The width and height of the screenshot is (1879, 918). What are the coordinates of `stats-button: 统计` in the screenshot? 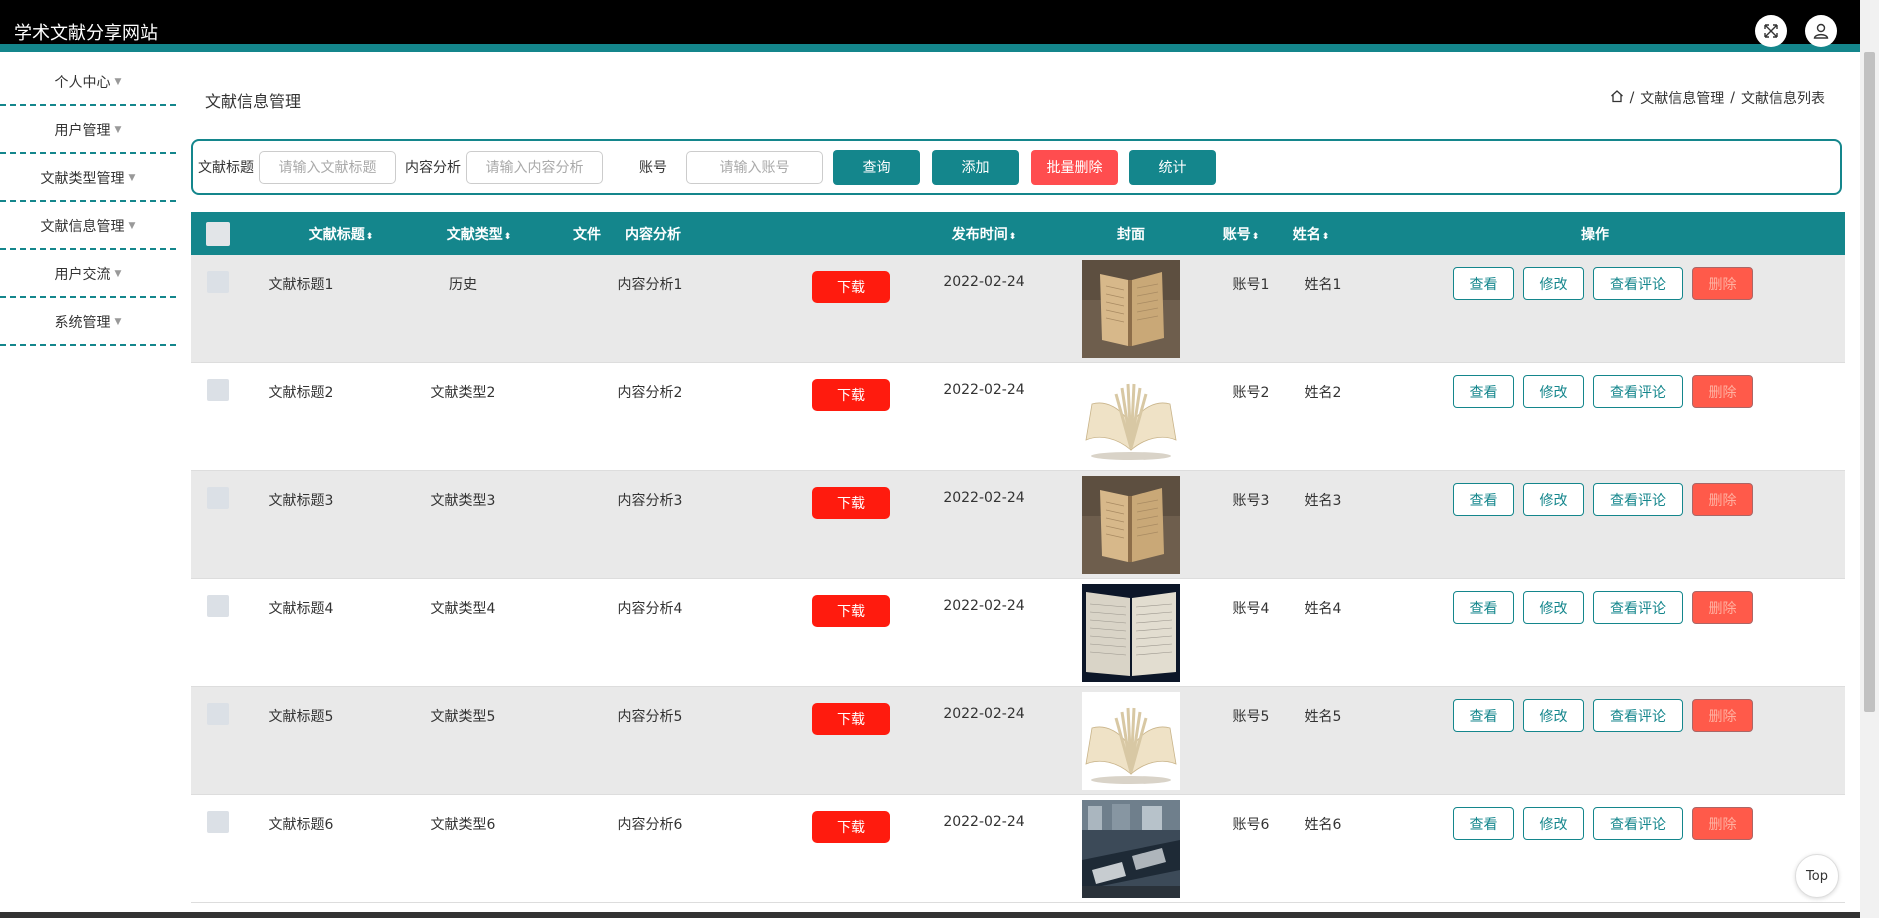 It's located at (1172, 167).